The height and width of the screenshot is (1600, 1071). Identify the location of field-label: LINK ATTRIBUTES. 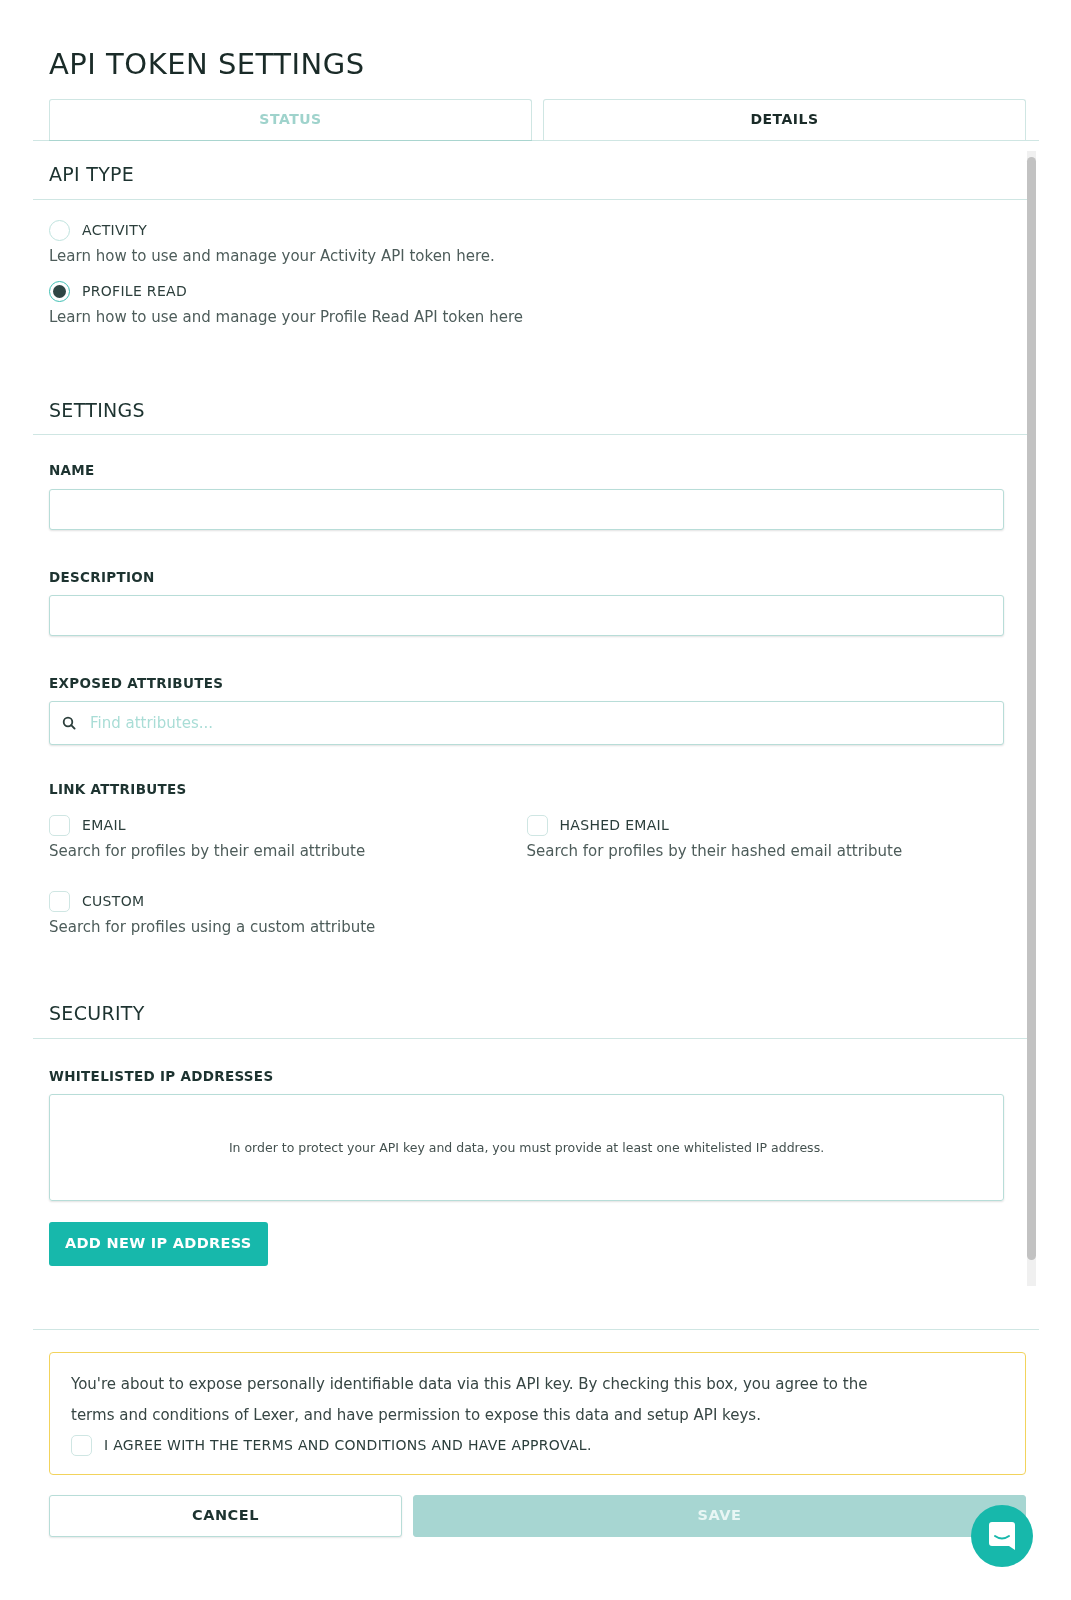
(118, 790).